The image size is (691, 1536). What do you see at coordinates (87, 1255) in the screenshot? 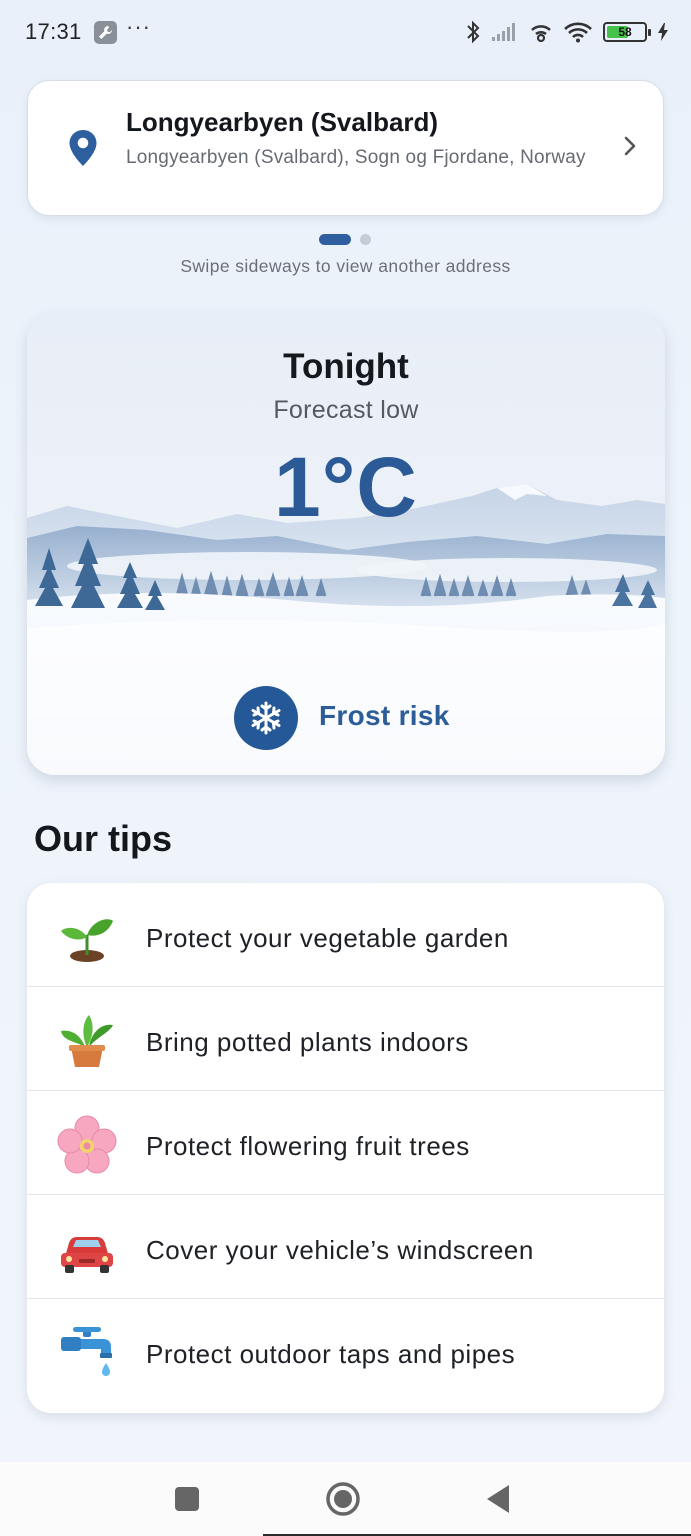
I see `car-icon` at bounding box center [87, 1255].